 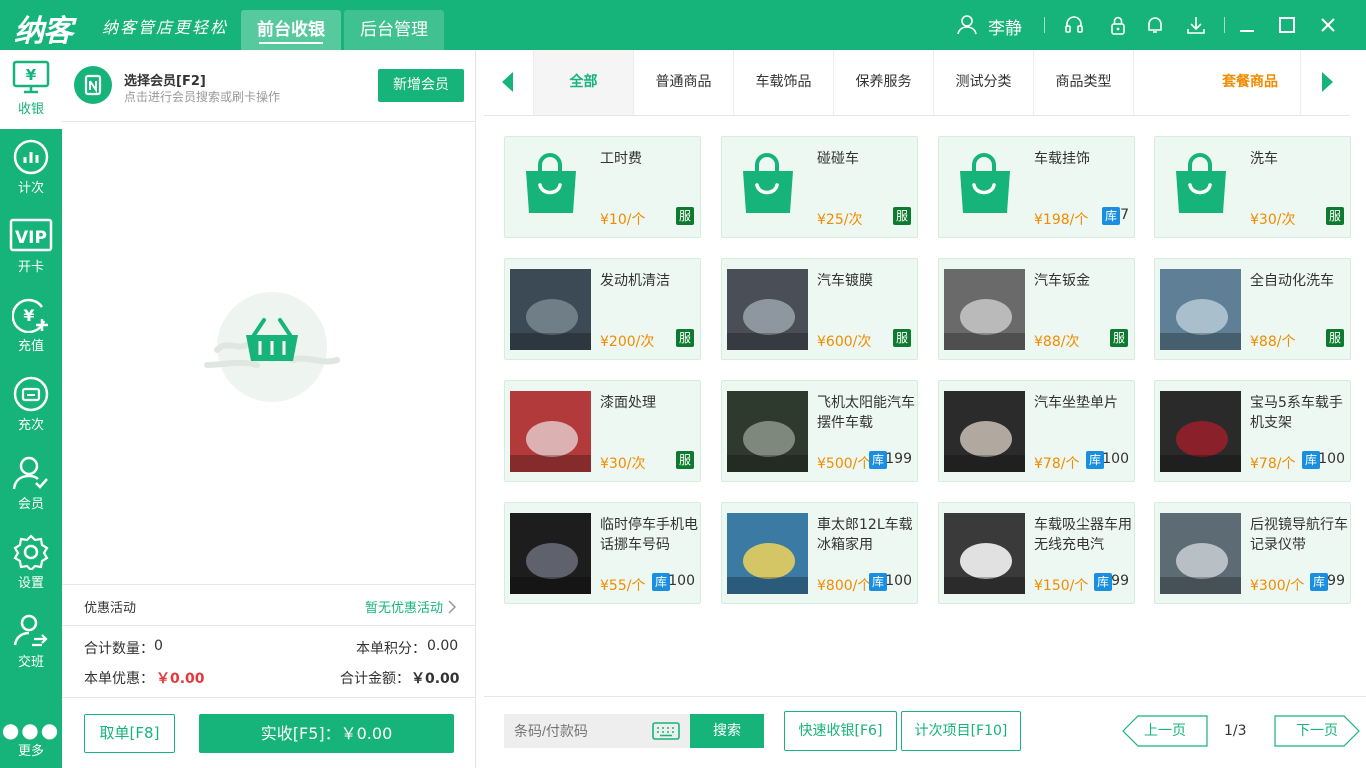 I want to click on app-slogan: 纳客管店更轻松, so click(x=165, y=27).